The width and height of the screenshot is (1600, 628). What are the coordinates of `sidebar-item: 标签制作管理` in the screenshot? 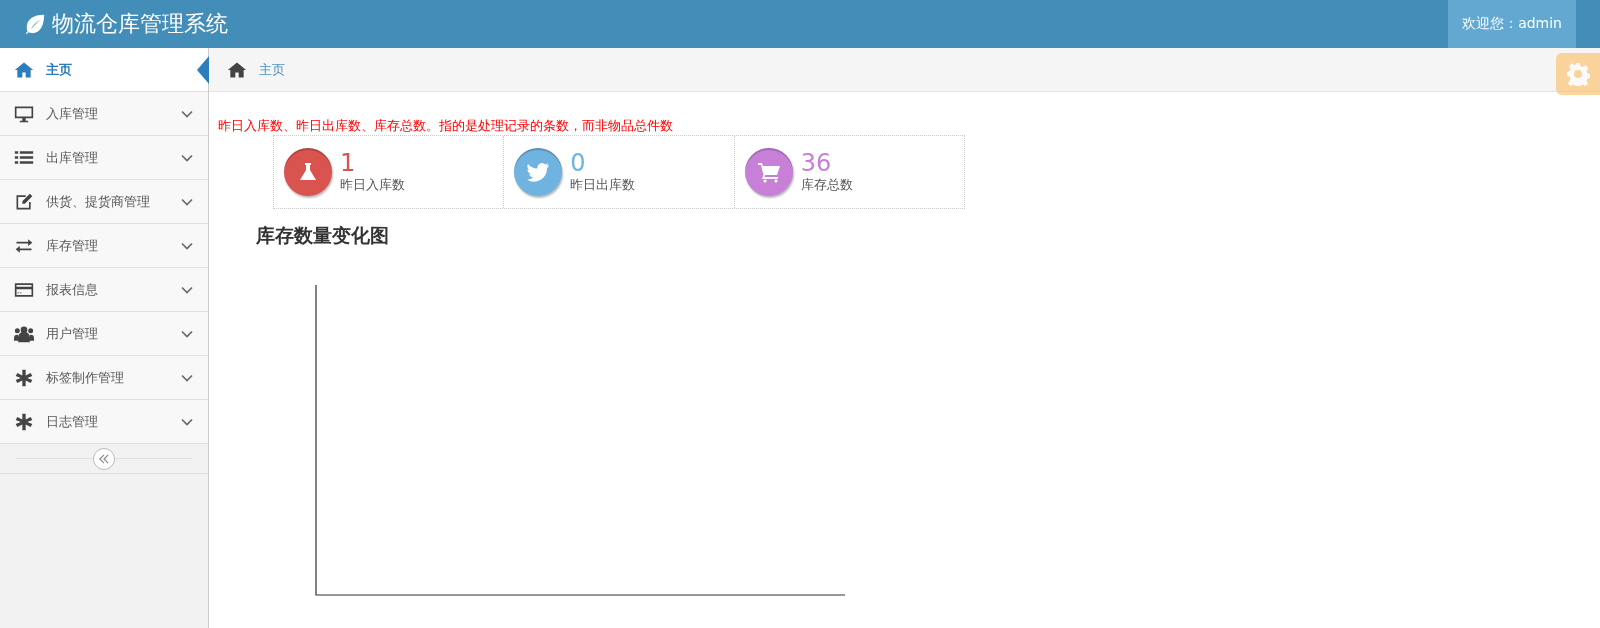 It's located at (104, 378).